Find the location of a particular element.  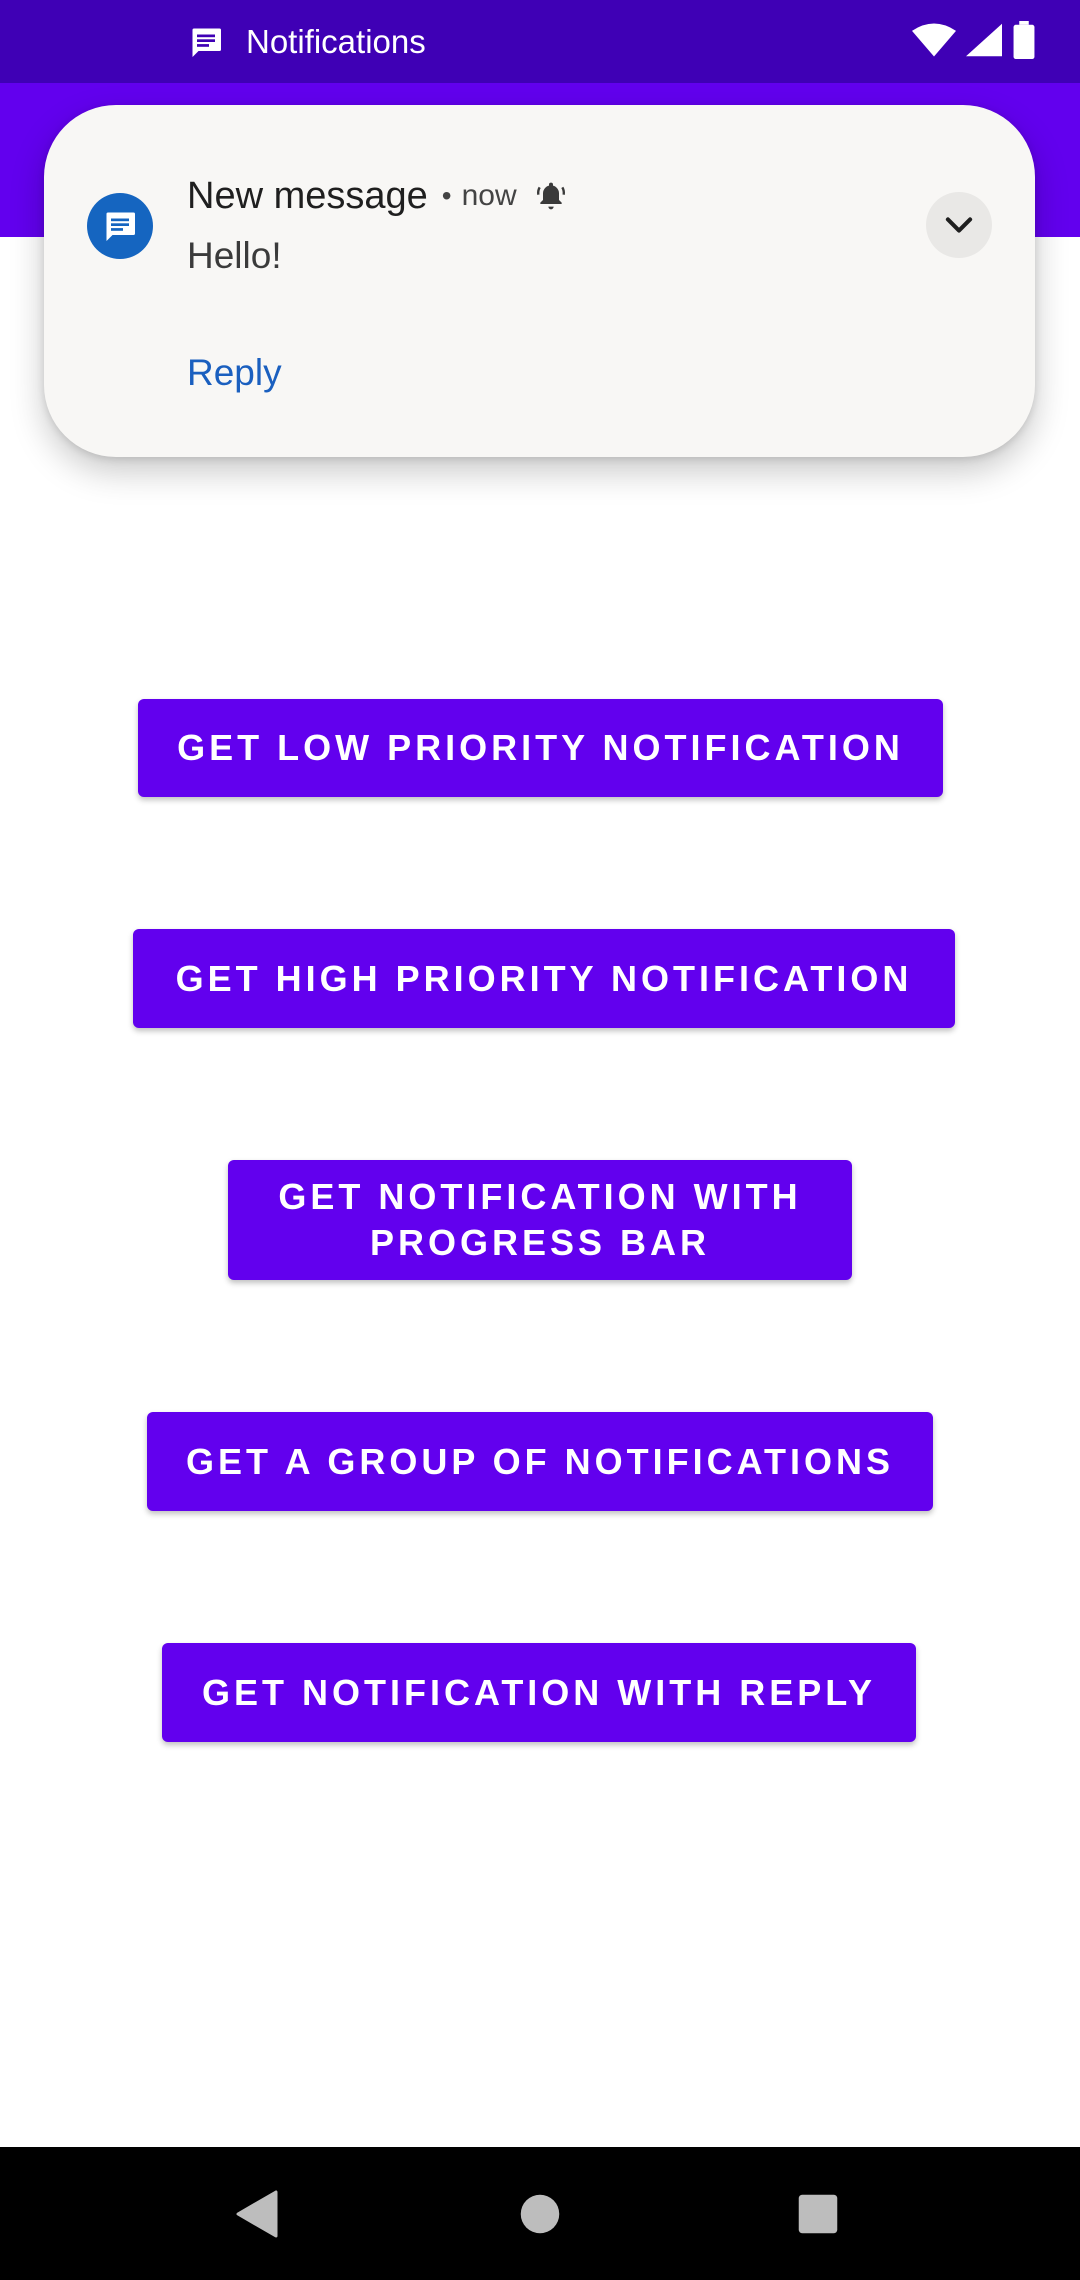

home-button is located at coordinates (540, 2213).